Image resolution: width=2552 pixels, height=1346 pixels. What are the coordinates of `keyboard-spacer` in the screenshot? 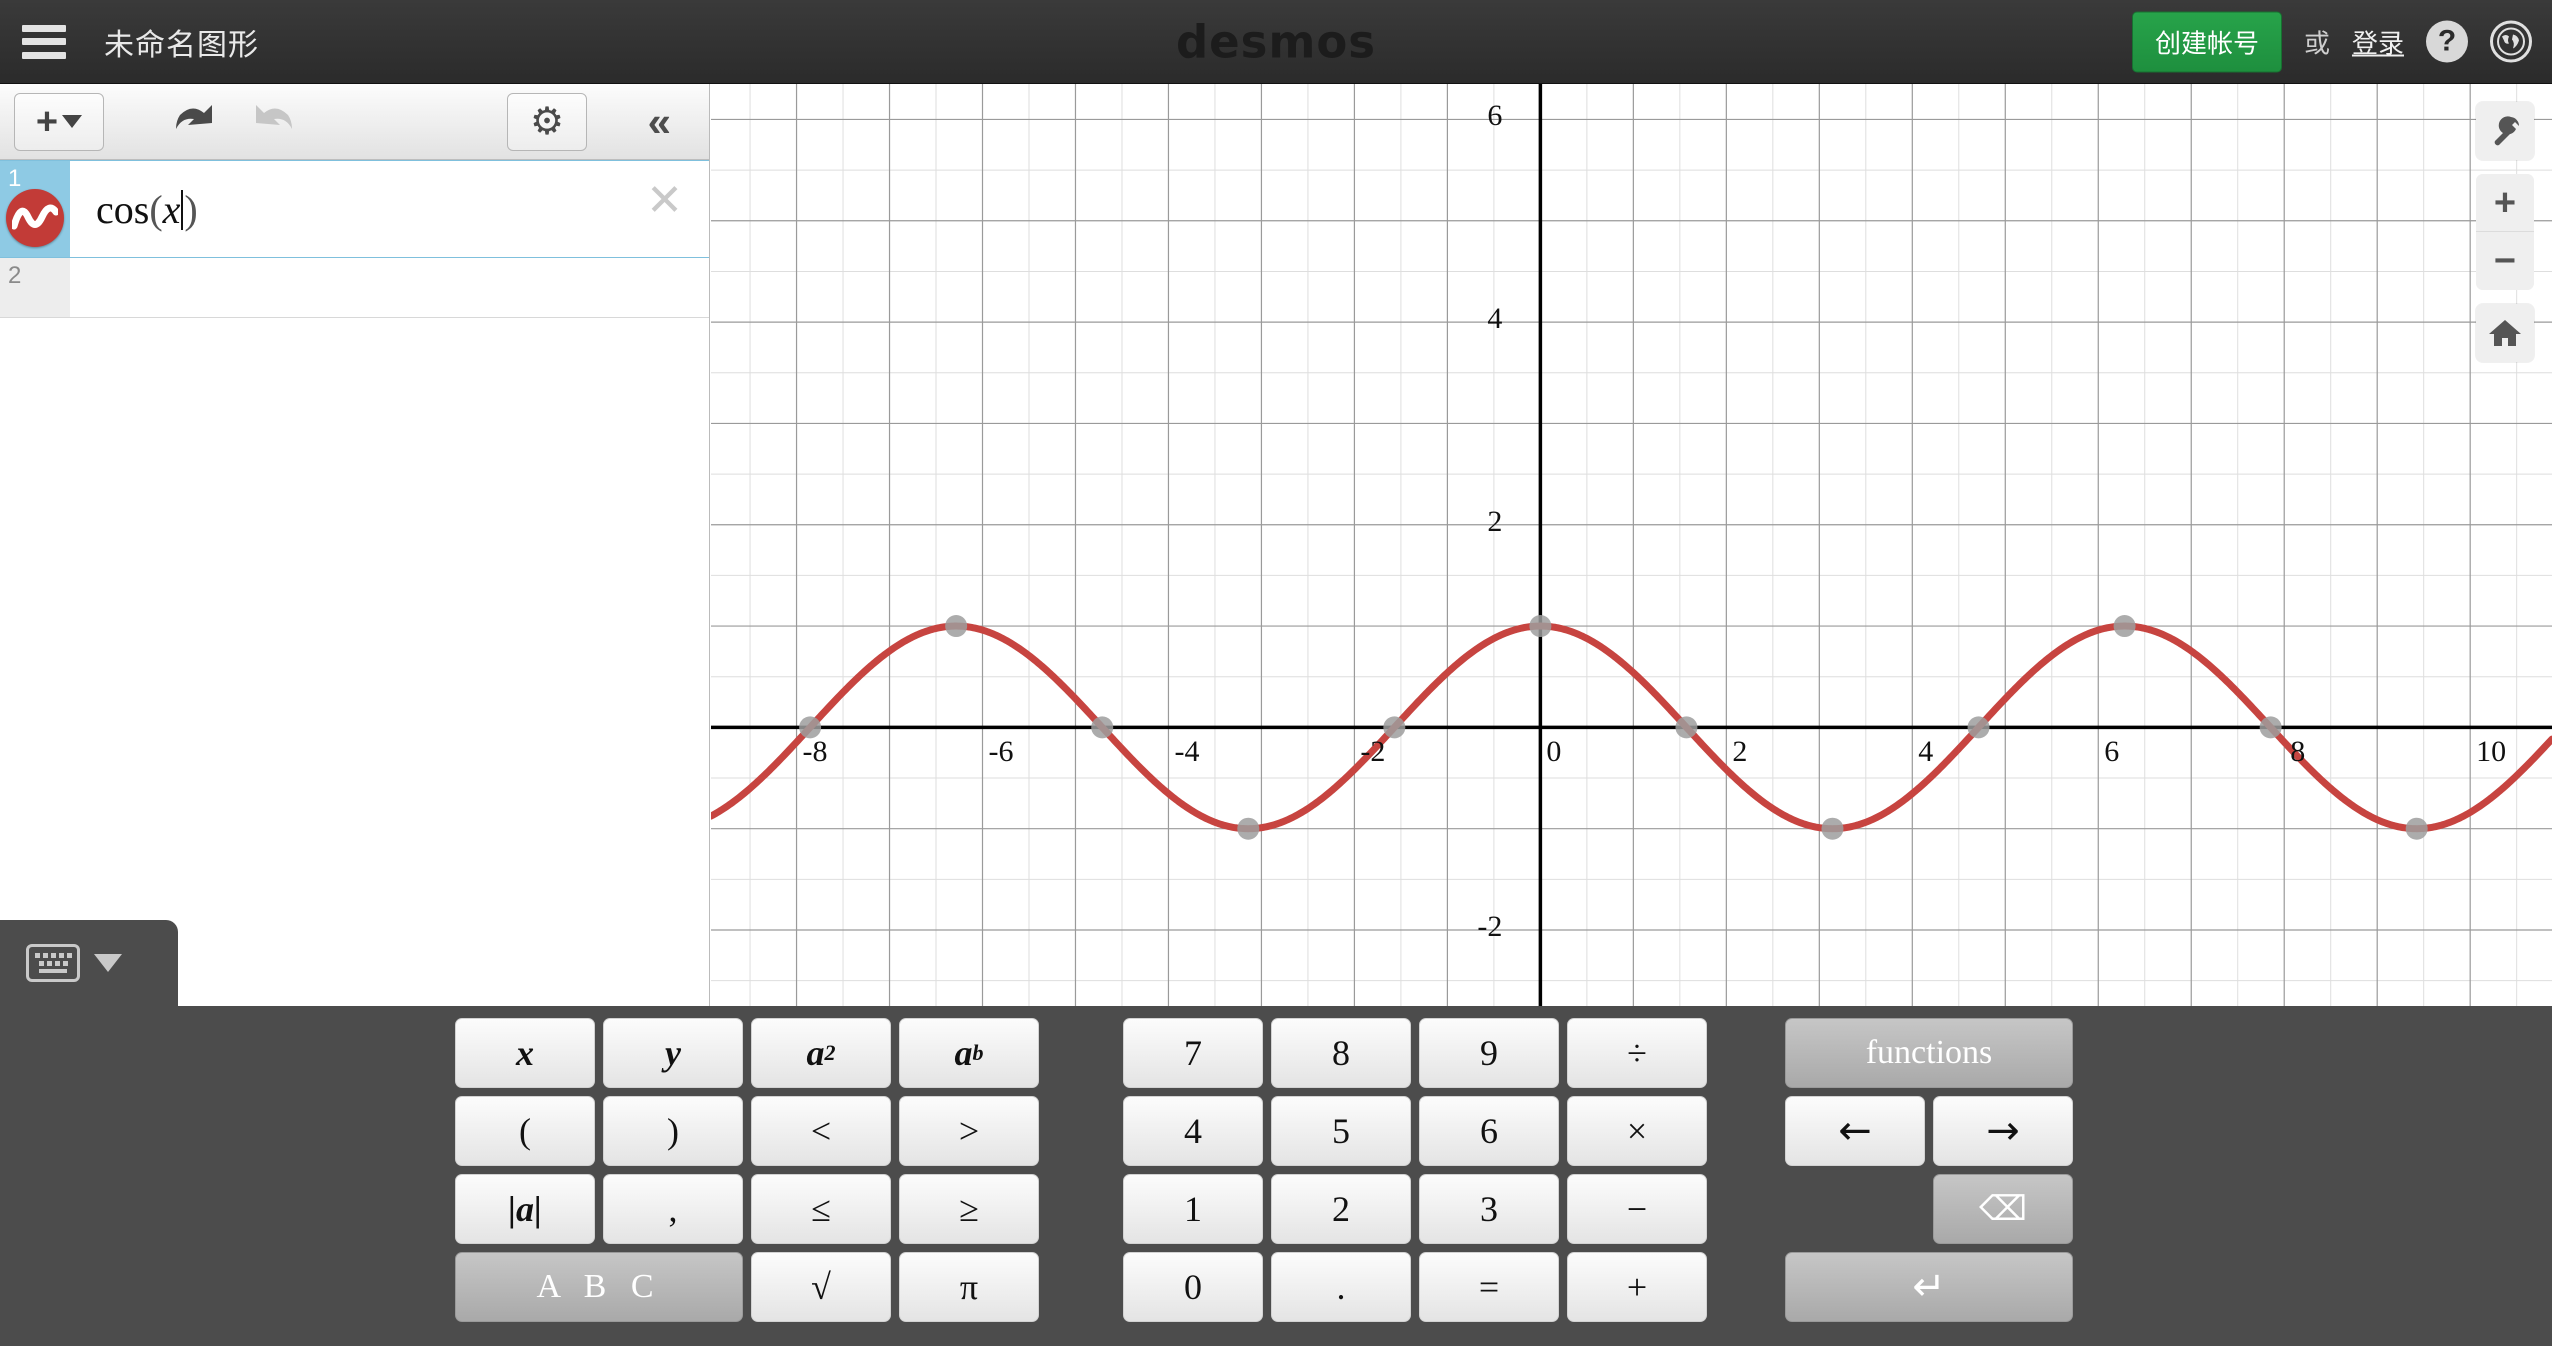 It's located at (1855, 1209).